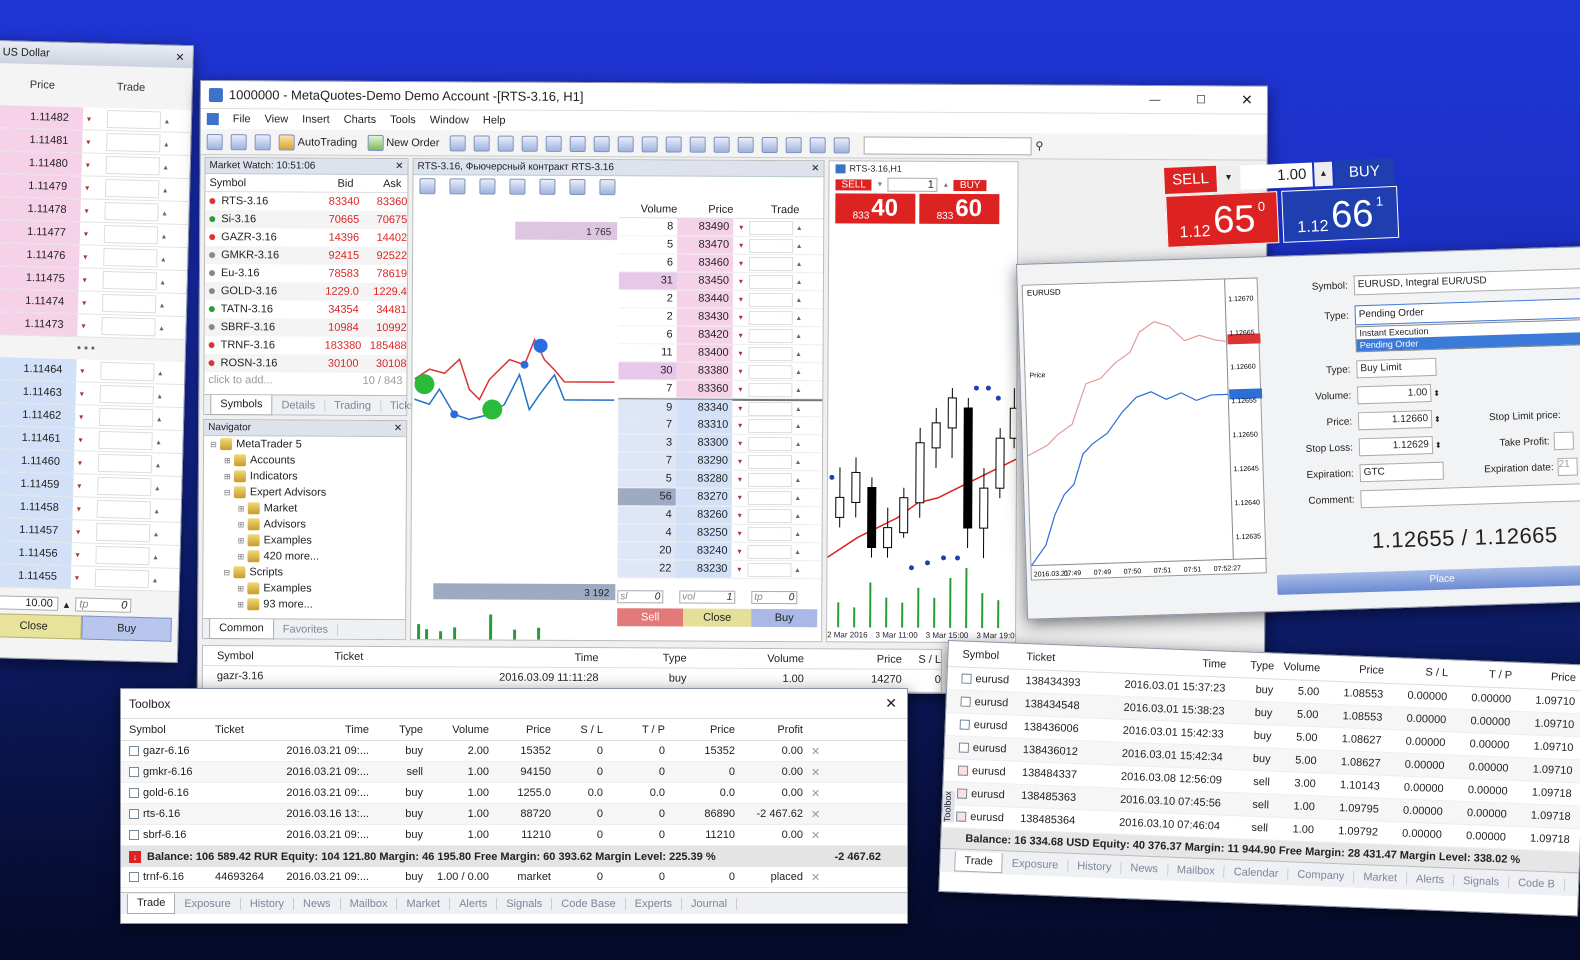  Describe the element at coordinates (41, 626) in the screenshot. I see `close-button: Close` at that location.